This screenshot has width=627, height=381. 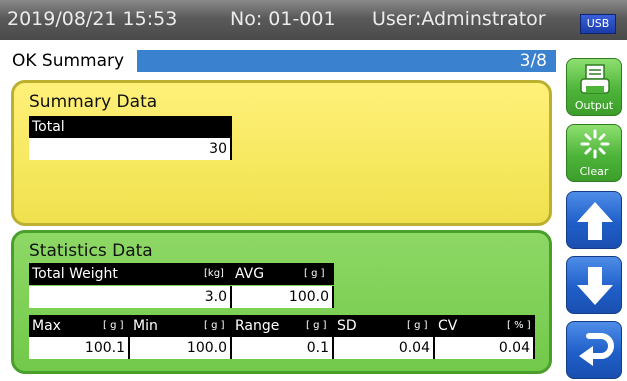 I want to click on output-button: Output, so click(x=594, y=87).